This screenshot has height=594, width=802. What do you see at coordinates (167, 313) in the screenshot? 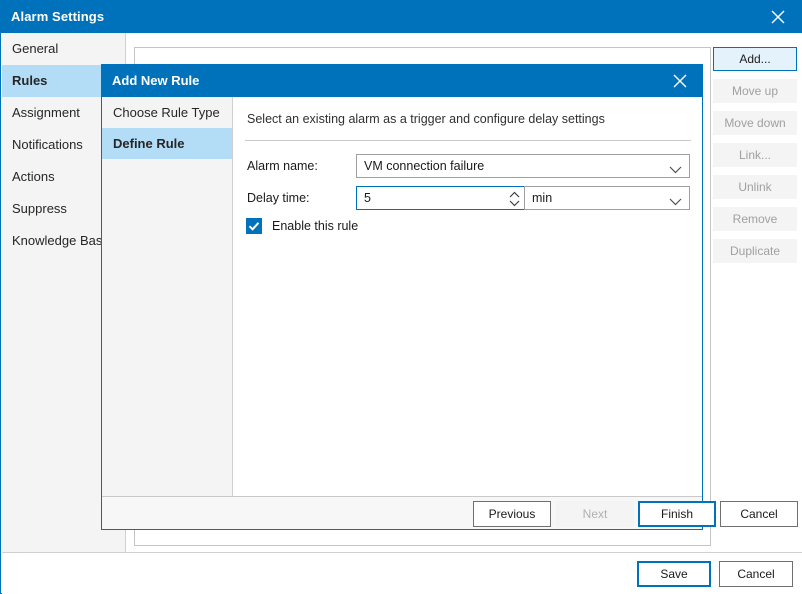
I see `dialog-step-list: Choose Rule Type Define Rule` at bounding box center [167, 313].